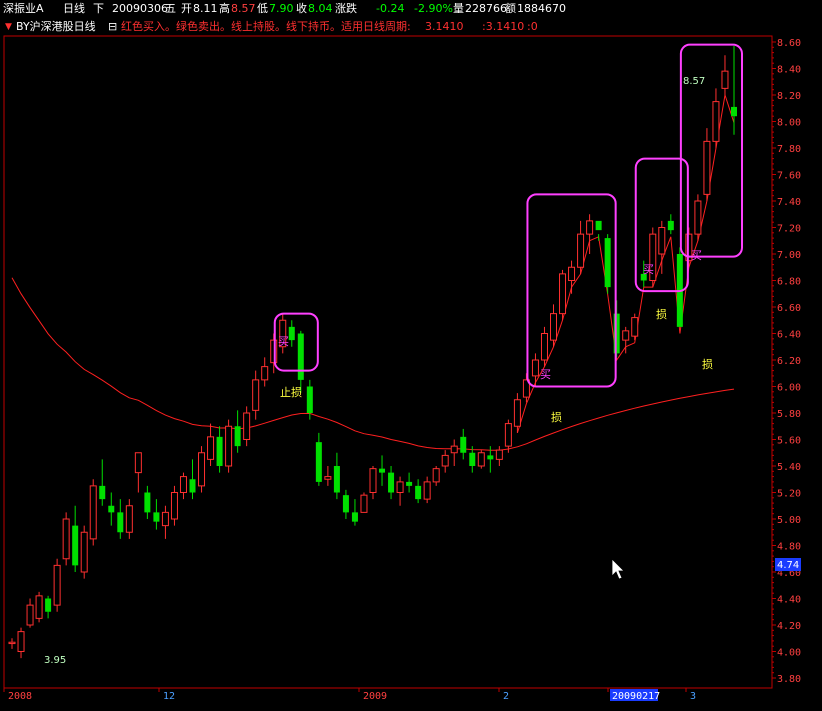 The height and width of the screenshot is (711, 822). Describe the element at coordinates (789, 202) in the screenshot. I see `y-tick-label: 7.40` at that location.